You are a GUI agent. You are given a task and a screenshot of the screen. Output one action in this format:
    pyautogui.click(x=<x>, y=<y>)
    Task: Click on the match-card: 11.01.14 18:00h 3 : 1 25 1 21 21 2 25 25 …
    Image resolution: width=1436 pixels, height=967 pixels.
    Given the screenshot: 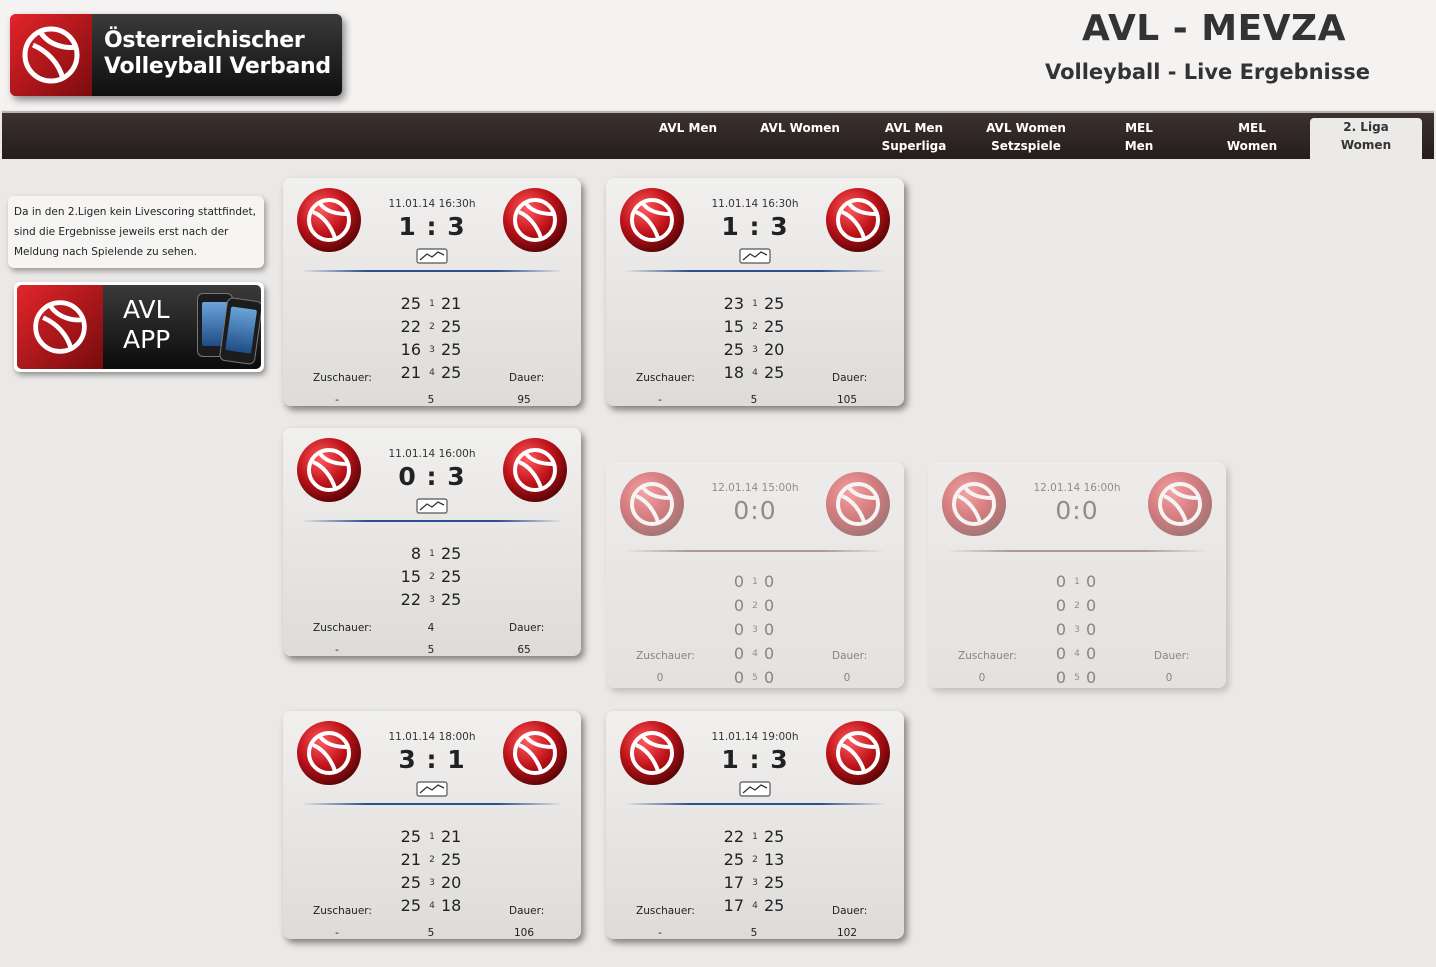 What is the action you would take?
    pyautogui.click(x=432, y=825)
    